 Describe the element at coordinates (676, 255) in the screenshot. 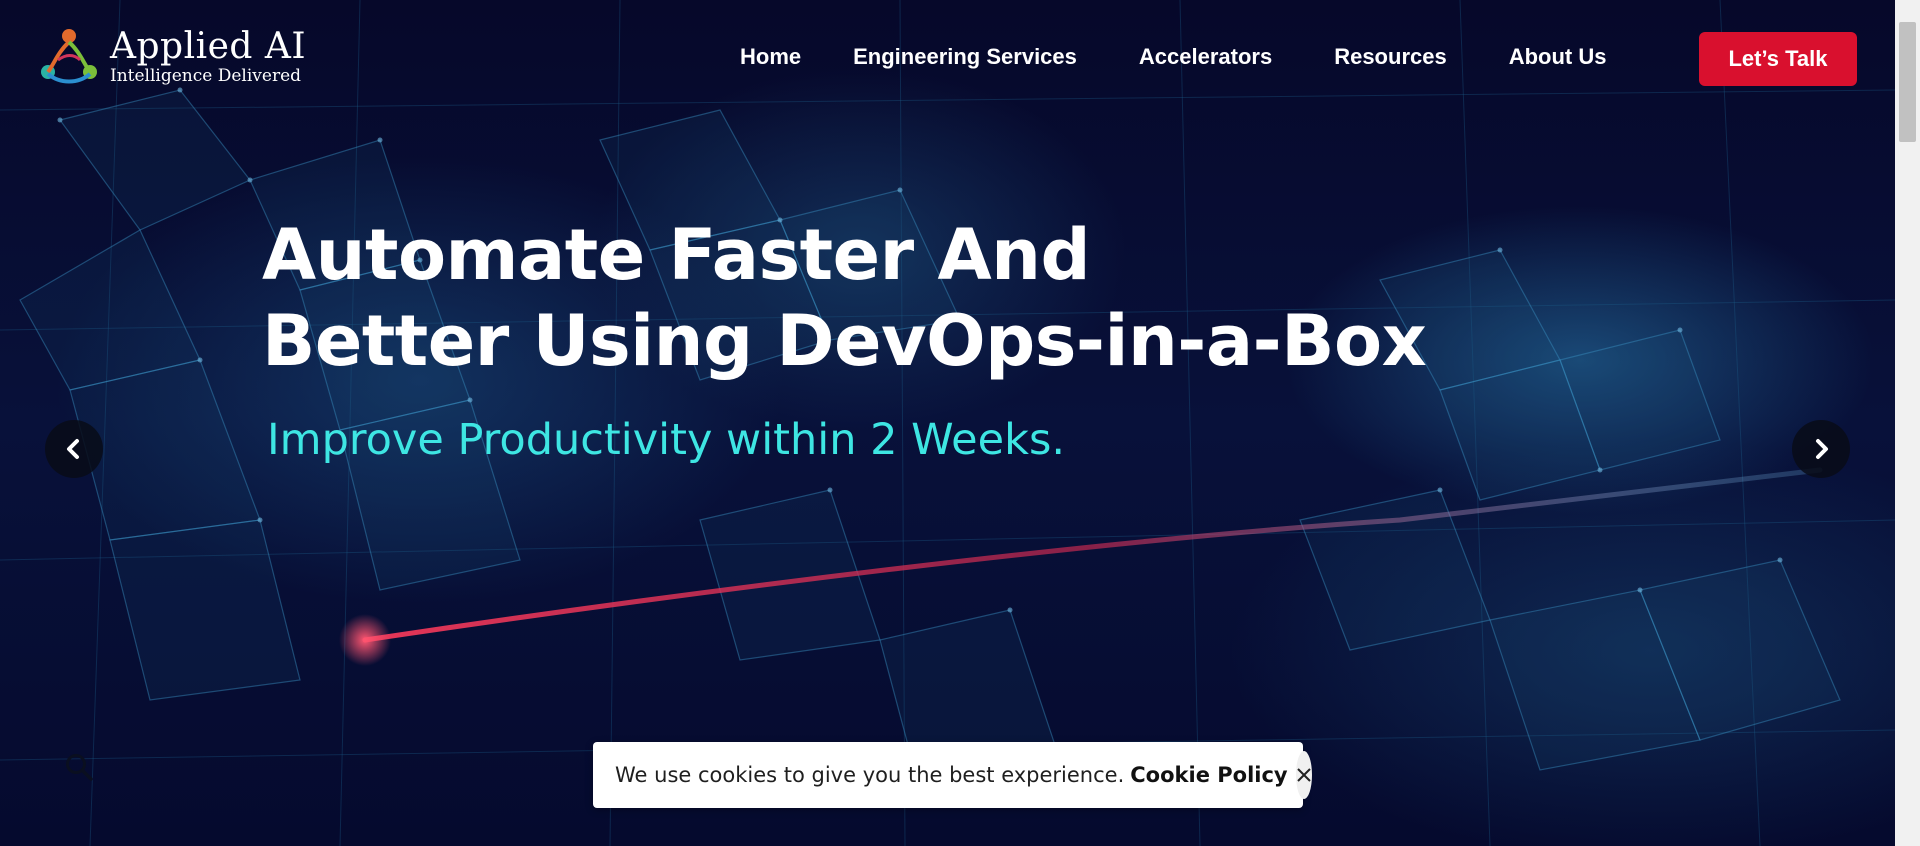

I see `hero-headline-line-1: Automate Faster And` at that location.